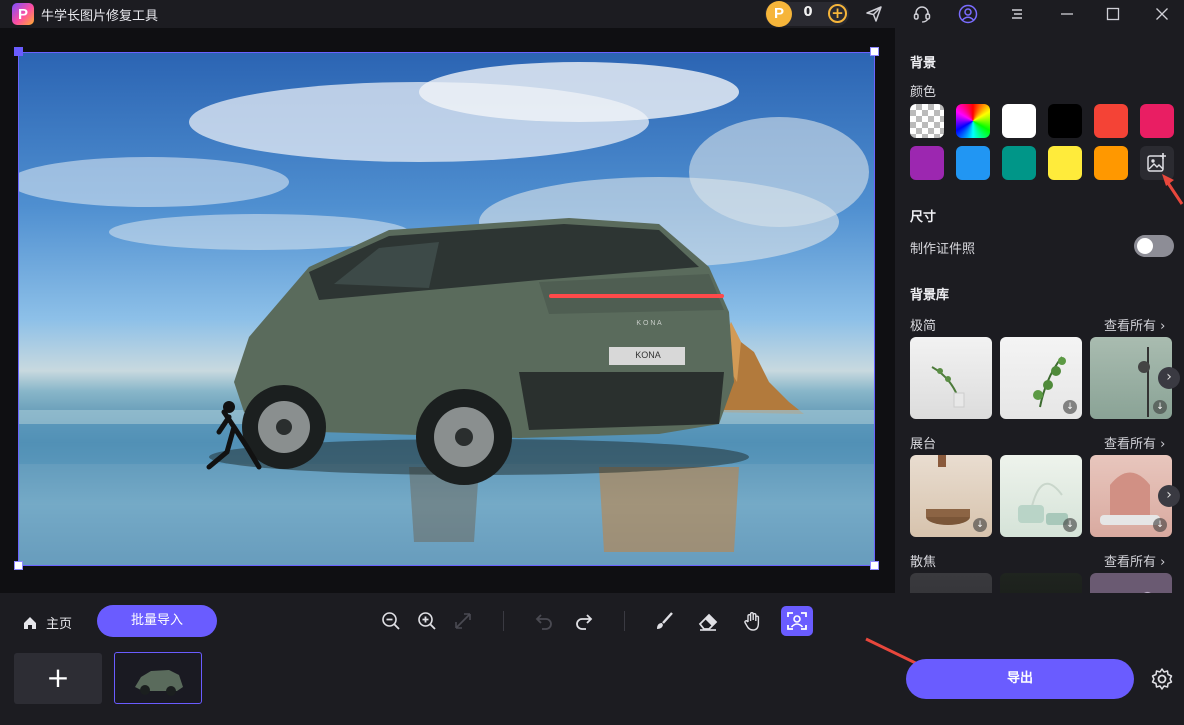 The width and height of the screenshot is (1184, 725). What do you see at coordinates (1020, 679) in the screenshot?
I see `export-button: 导出` at bounding box center [1020, 679].